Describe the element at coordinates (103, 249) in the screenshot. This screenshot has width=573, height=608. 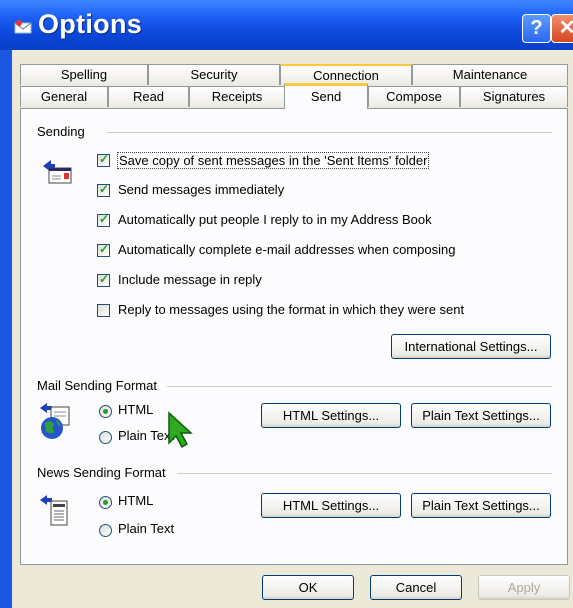
I see `checkbox-auto-complete: ✓` at that location.